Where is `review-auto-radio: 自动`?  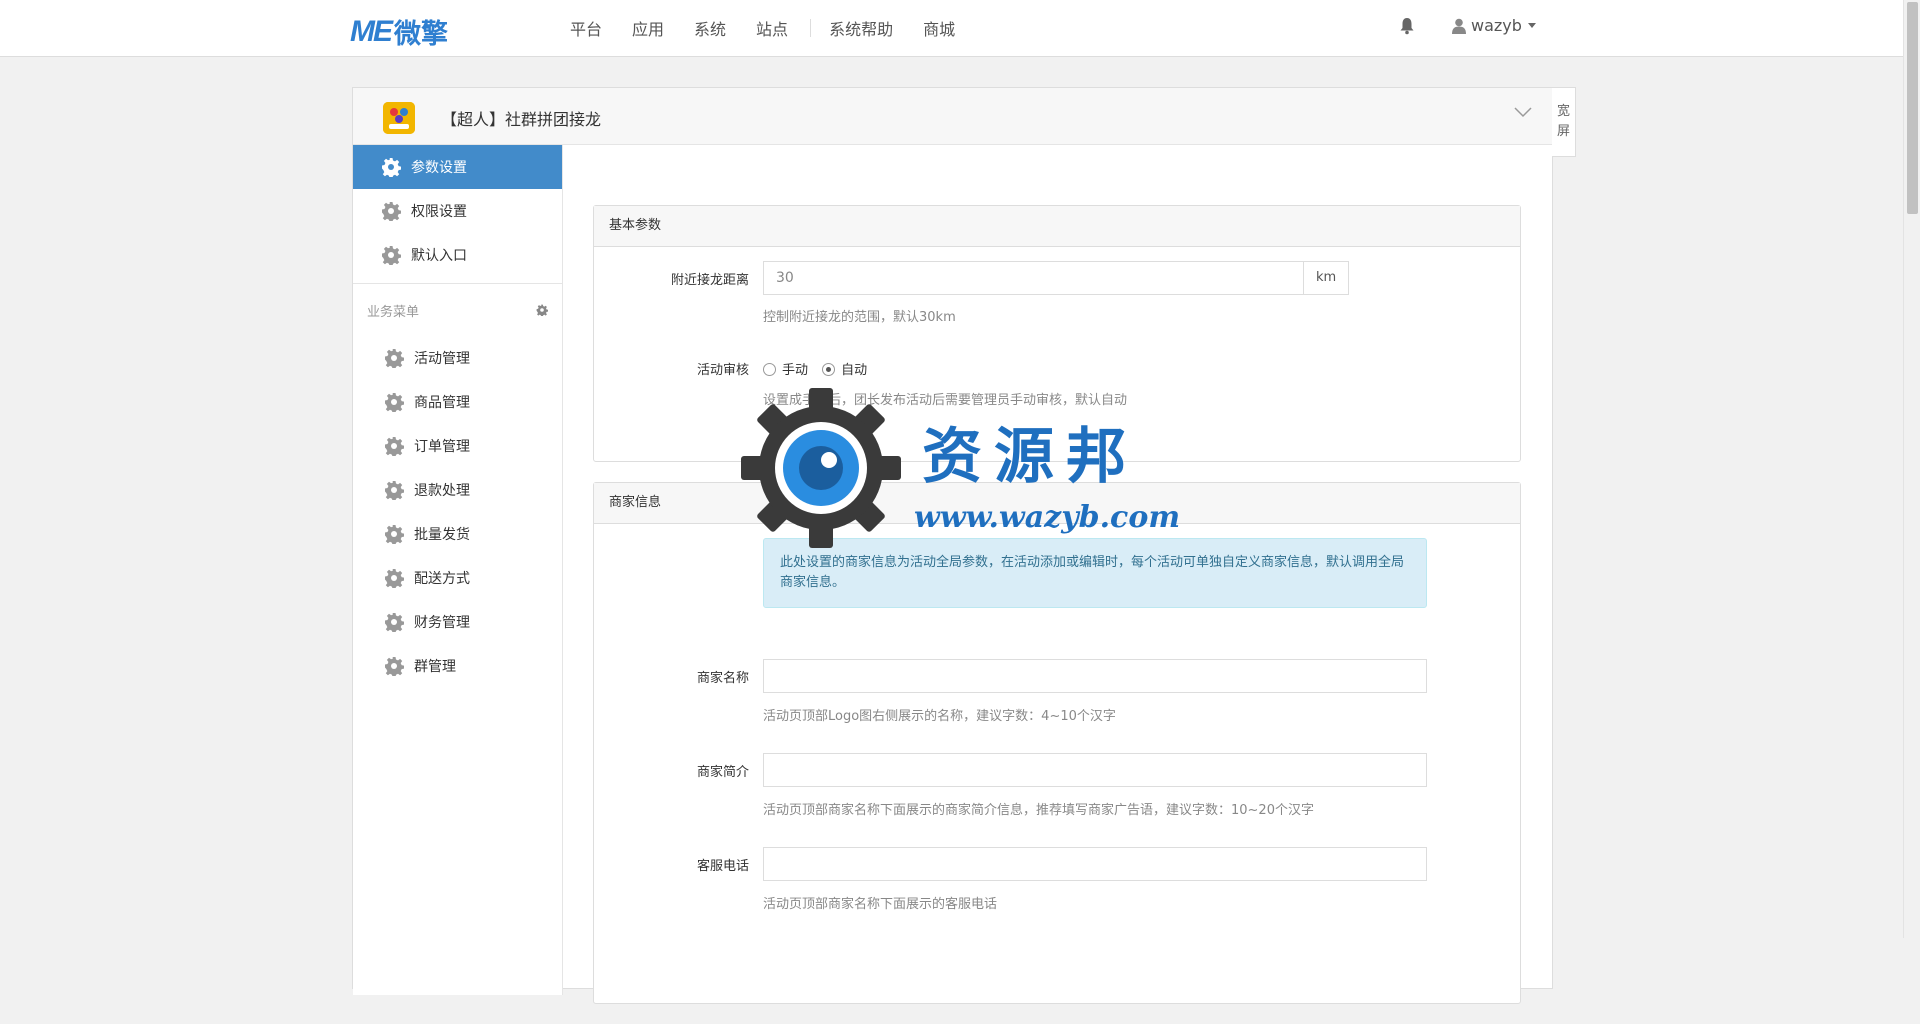
review-auto-radio: 自动 is located at coordinates (844, 370).